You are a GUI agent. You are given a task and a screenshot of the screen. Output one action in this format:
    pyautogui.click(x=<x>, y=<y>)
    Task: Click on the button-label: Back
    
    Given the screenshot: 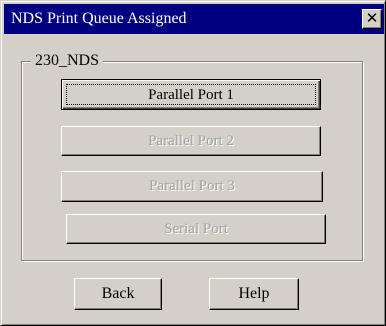 What is the action you would take?
    pyautogui.click(x=118, y=293)
    